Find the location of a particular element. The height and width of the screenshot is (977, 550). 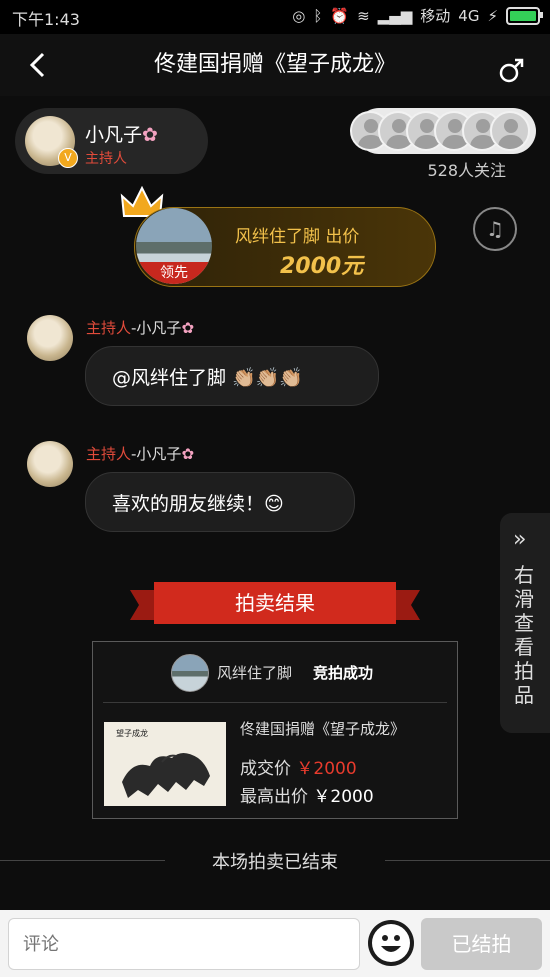

nav-bar: 佟建国捐赠《望子成龙》 is located at coordinates (275, 65).